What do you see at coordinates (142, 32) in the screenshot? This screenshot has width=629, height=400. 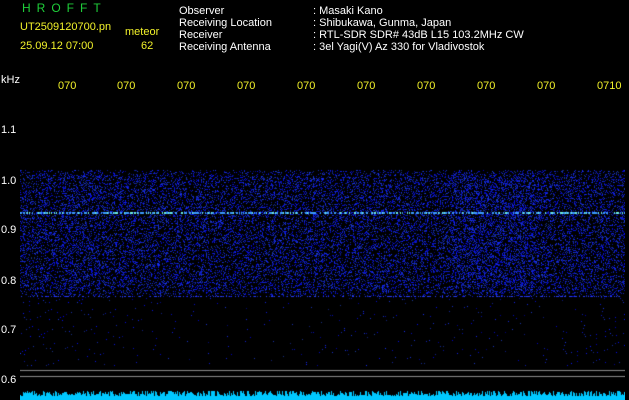 I see `mode-label: meteor` at bounding box center [142, 32].